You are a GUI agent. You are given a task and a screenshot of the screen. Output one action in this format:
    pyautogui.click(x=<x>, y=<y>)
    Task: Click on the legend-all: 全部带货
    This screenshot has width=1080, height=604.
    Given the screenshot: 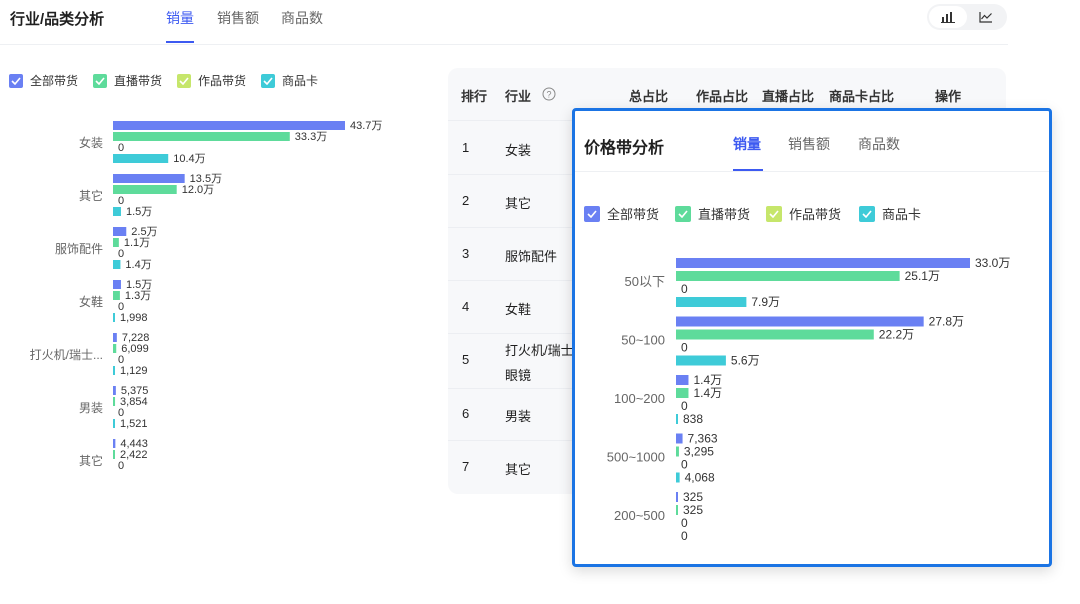 What is the action you would take?
    pyautogui.click(x=43, y=80)
    